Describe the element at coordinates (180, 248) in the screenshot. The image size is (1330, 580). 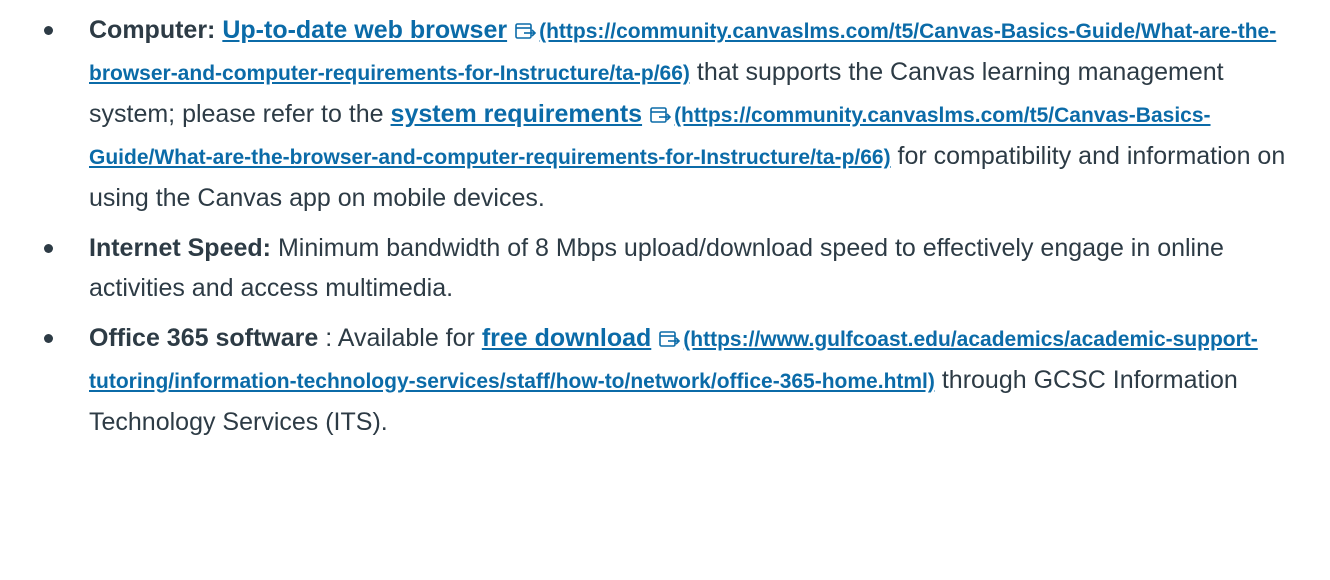
I see `internet-speed-label: Internet Speed:` at that location.